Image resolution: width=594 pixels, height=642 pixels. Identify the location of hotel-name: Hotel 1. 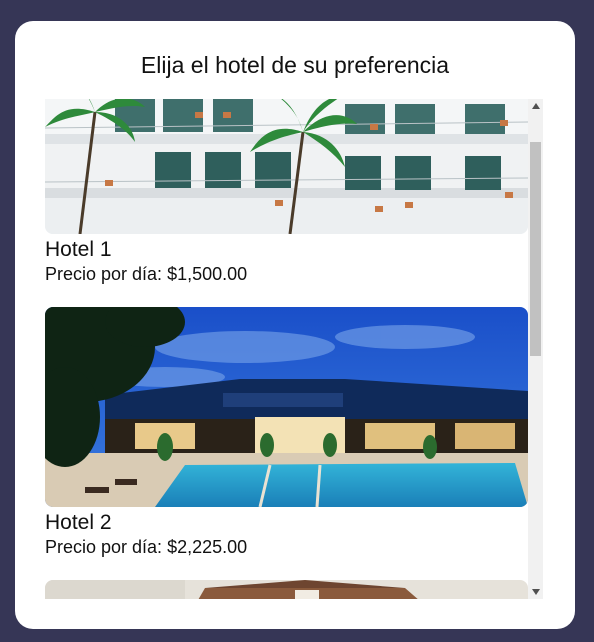
(78, 249).